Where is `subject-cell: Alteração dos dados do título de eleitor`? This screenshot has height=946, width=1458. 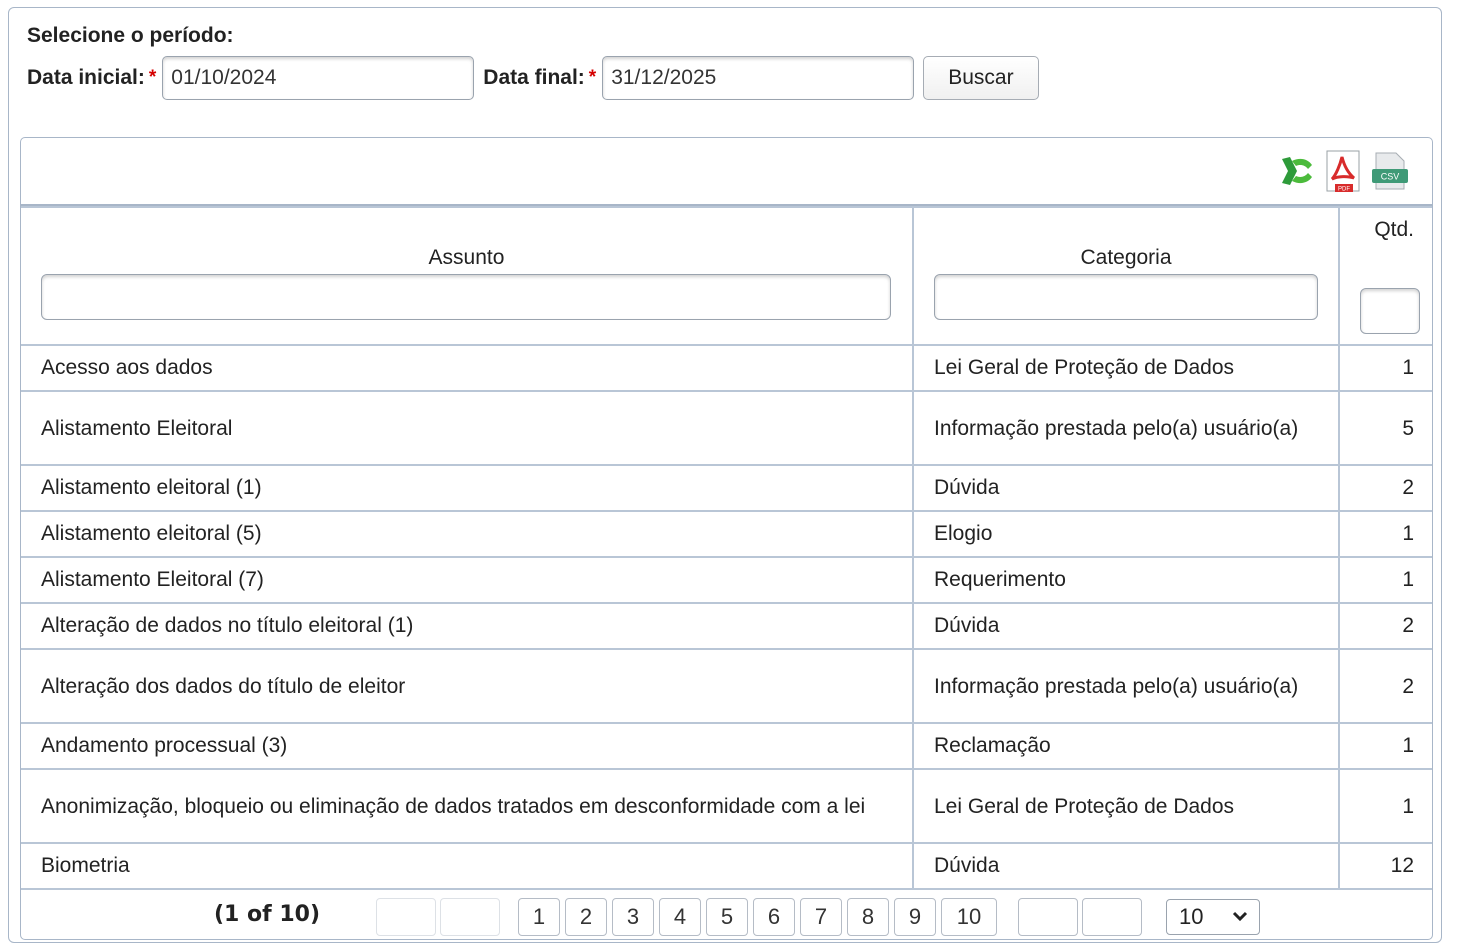 subject-cell: Alteração dos dados do título de eleitor is located at coordinates (467, 686).